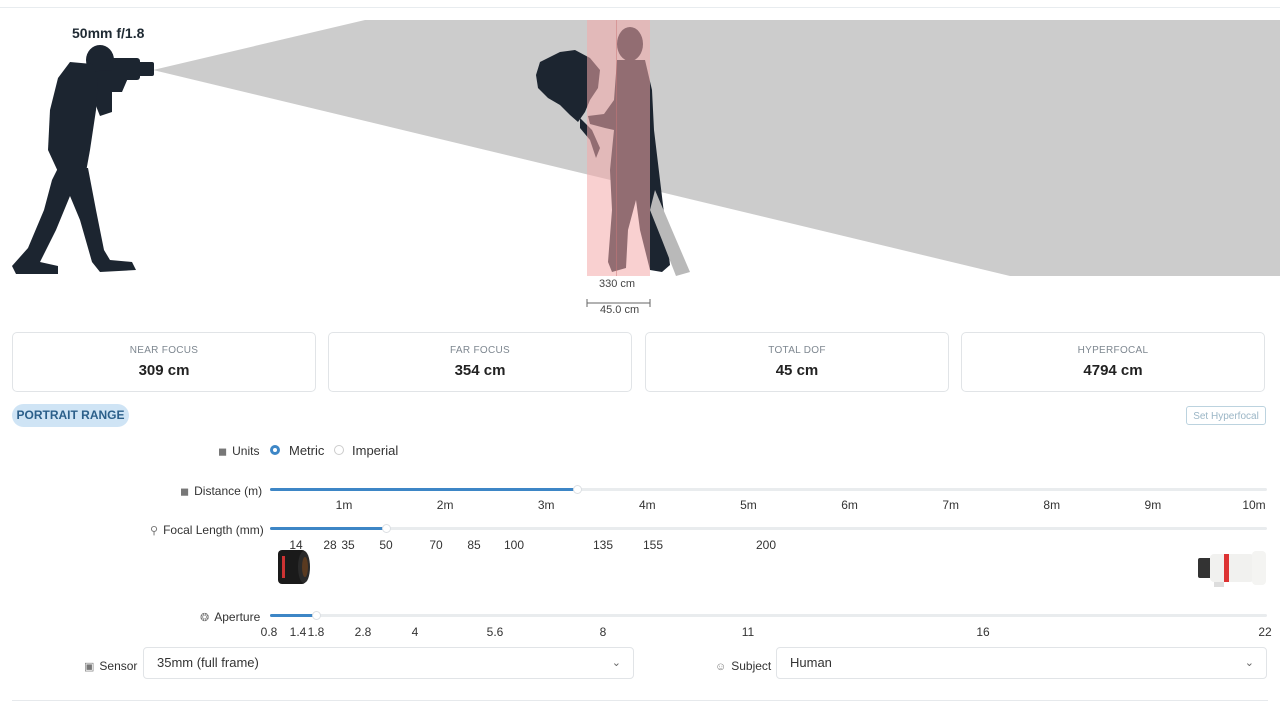 The height and width of the screenshot is (716, 1280). Describe the element at coordinates (640, 700) in the screenshot. I see `bottom-divider` at that location.